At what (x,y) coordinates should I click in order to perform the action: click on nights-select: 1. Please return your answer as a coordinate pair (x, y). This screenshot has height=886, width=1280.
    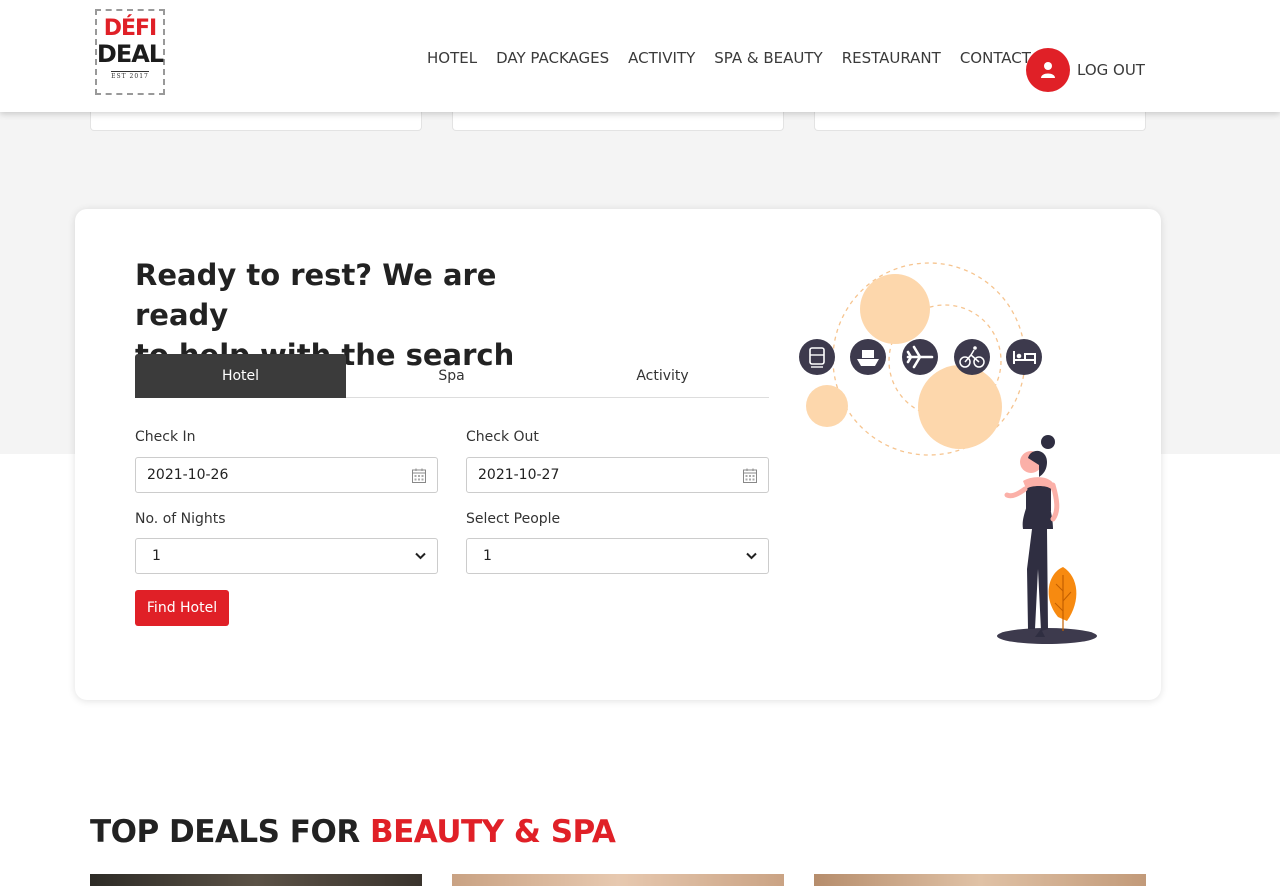
    Looking at the image, I should click on (286, 556).